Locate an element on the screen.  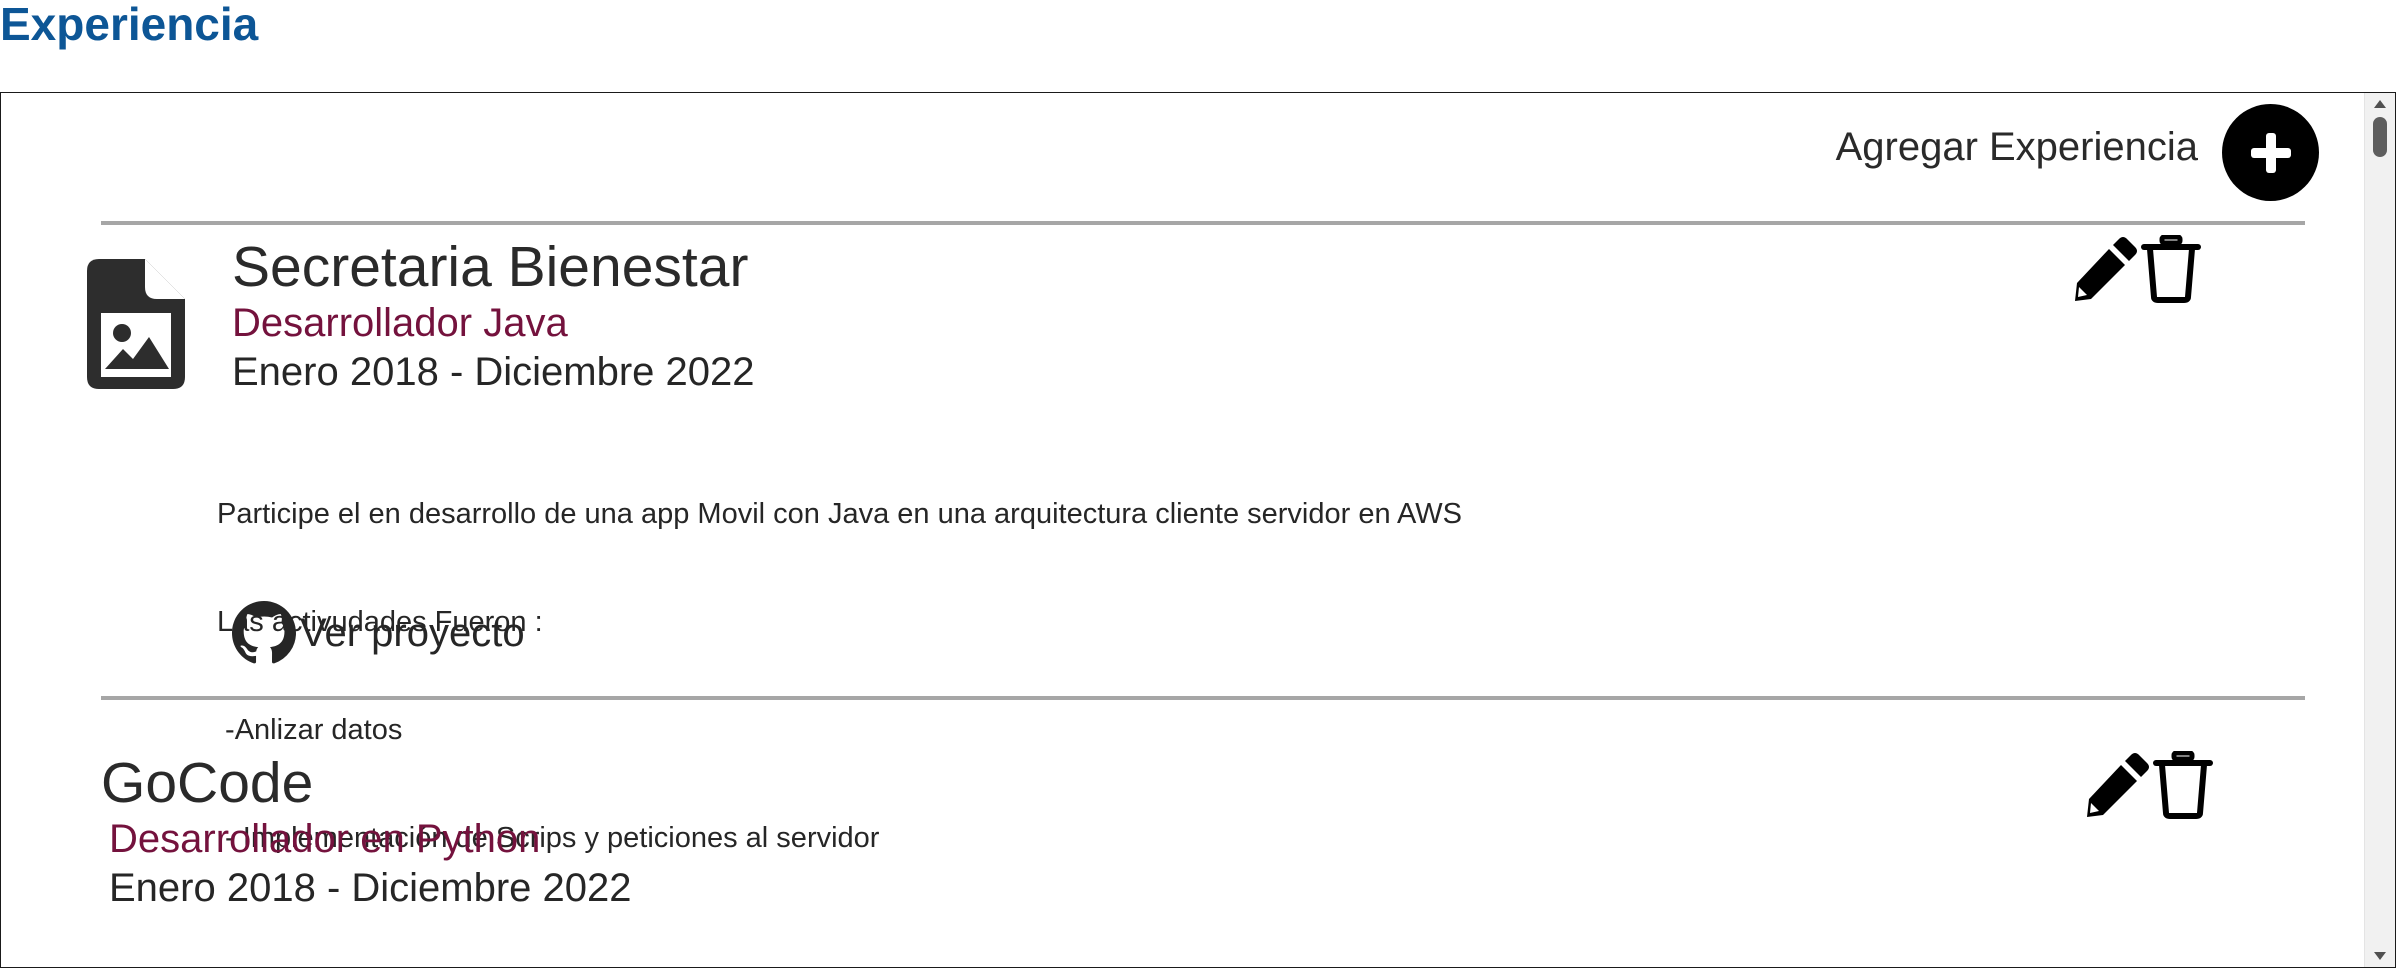
experience-entry: GoCode is located at coordinates (207, 783).